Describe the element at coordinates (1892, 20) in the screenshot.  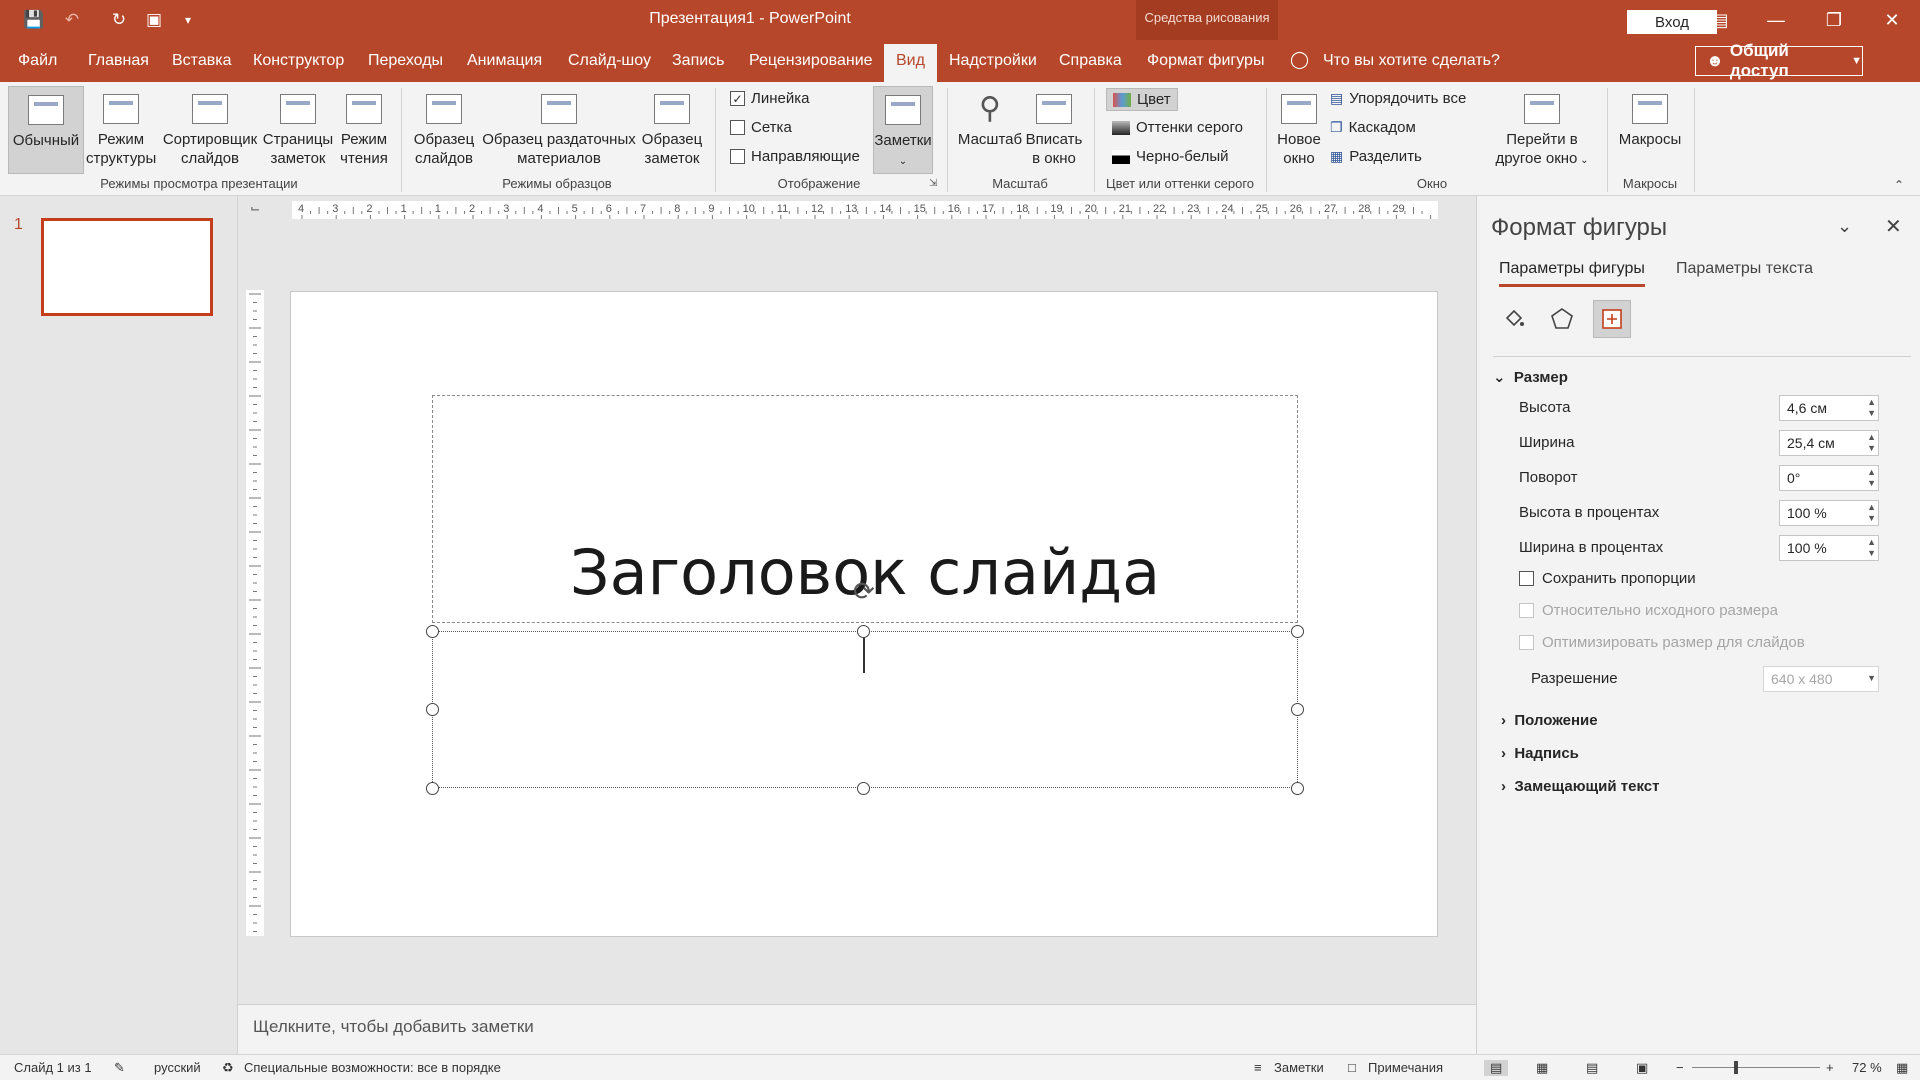
I see `close-icon: ✕` at that location.